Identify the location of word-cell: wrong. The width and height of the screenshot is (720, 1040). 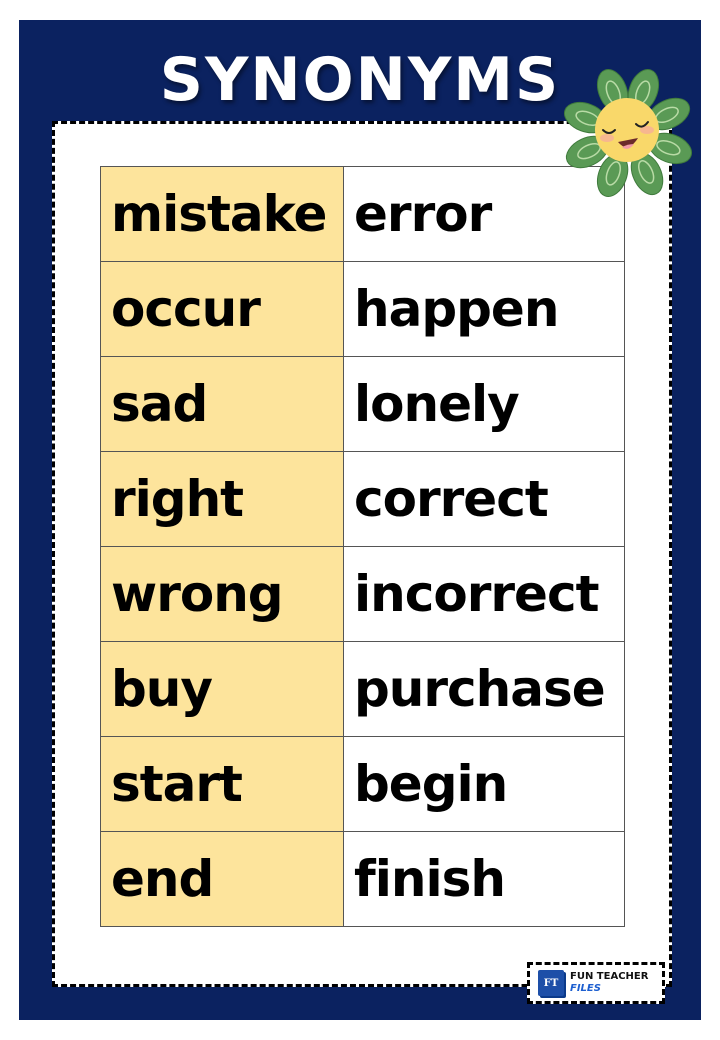
(222, 594).